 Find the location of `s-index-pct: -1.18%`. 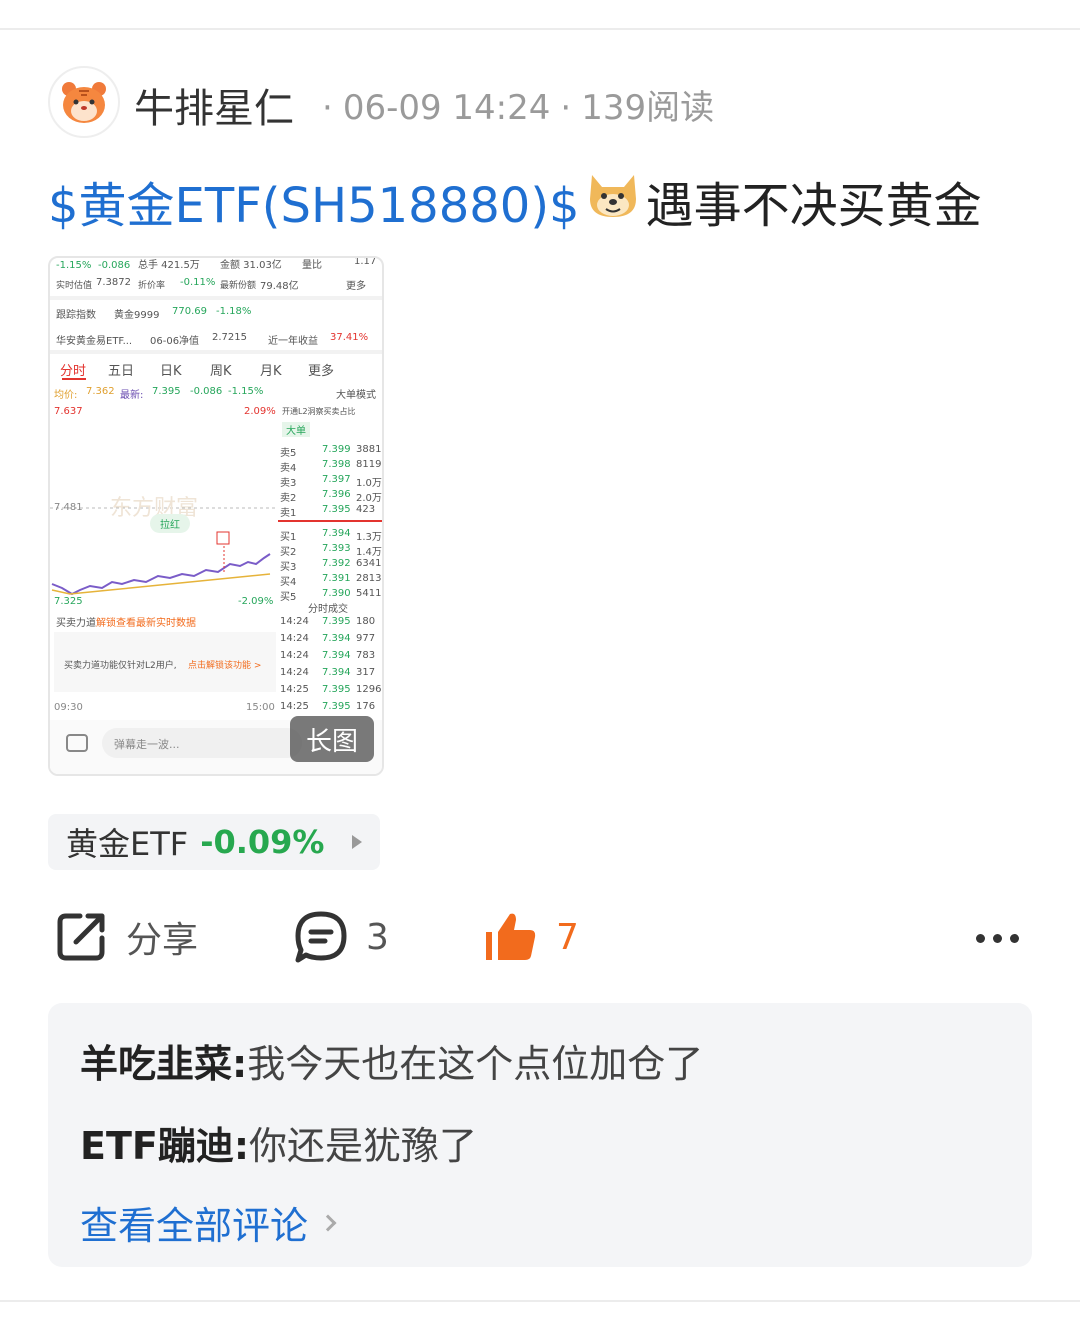

s-index-pct: -1.18% is located at coordinates (234, 311).